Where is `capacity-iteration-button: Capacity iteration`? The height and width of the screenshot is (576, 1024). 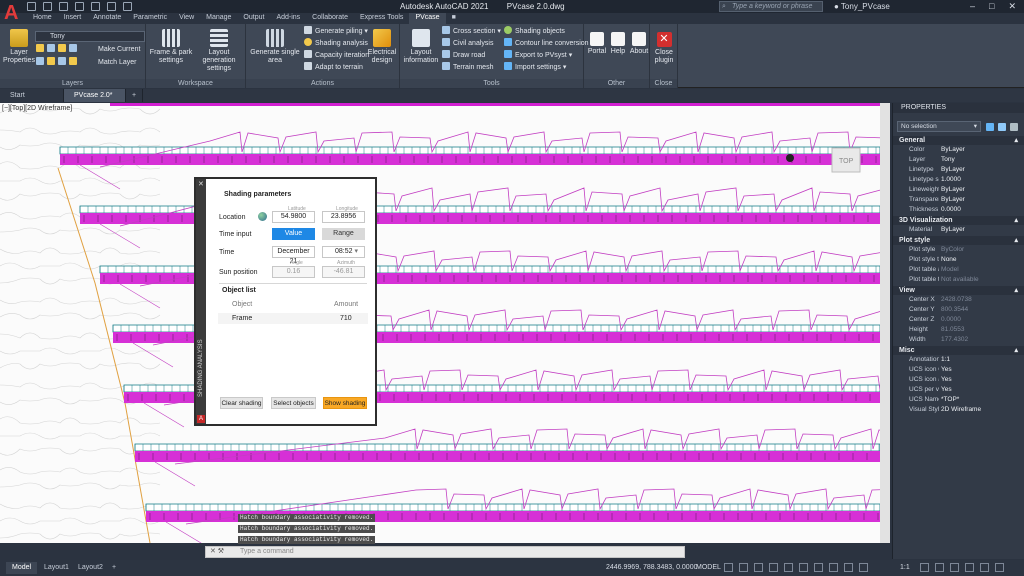
capacity-iteration-button: Capacity iteration is located at coordinates (336, 55).